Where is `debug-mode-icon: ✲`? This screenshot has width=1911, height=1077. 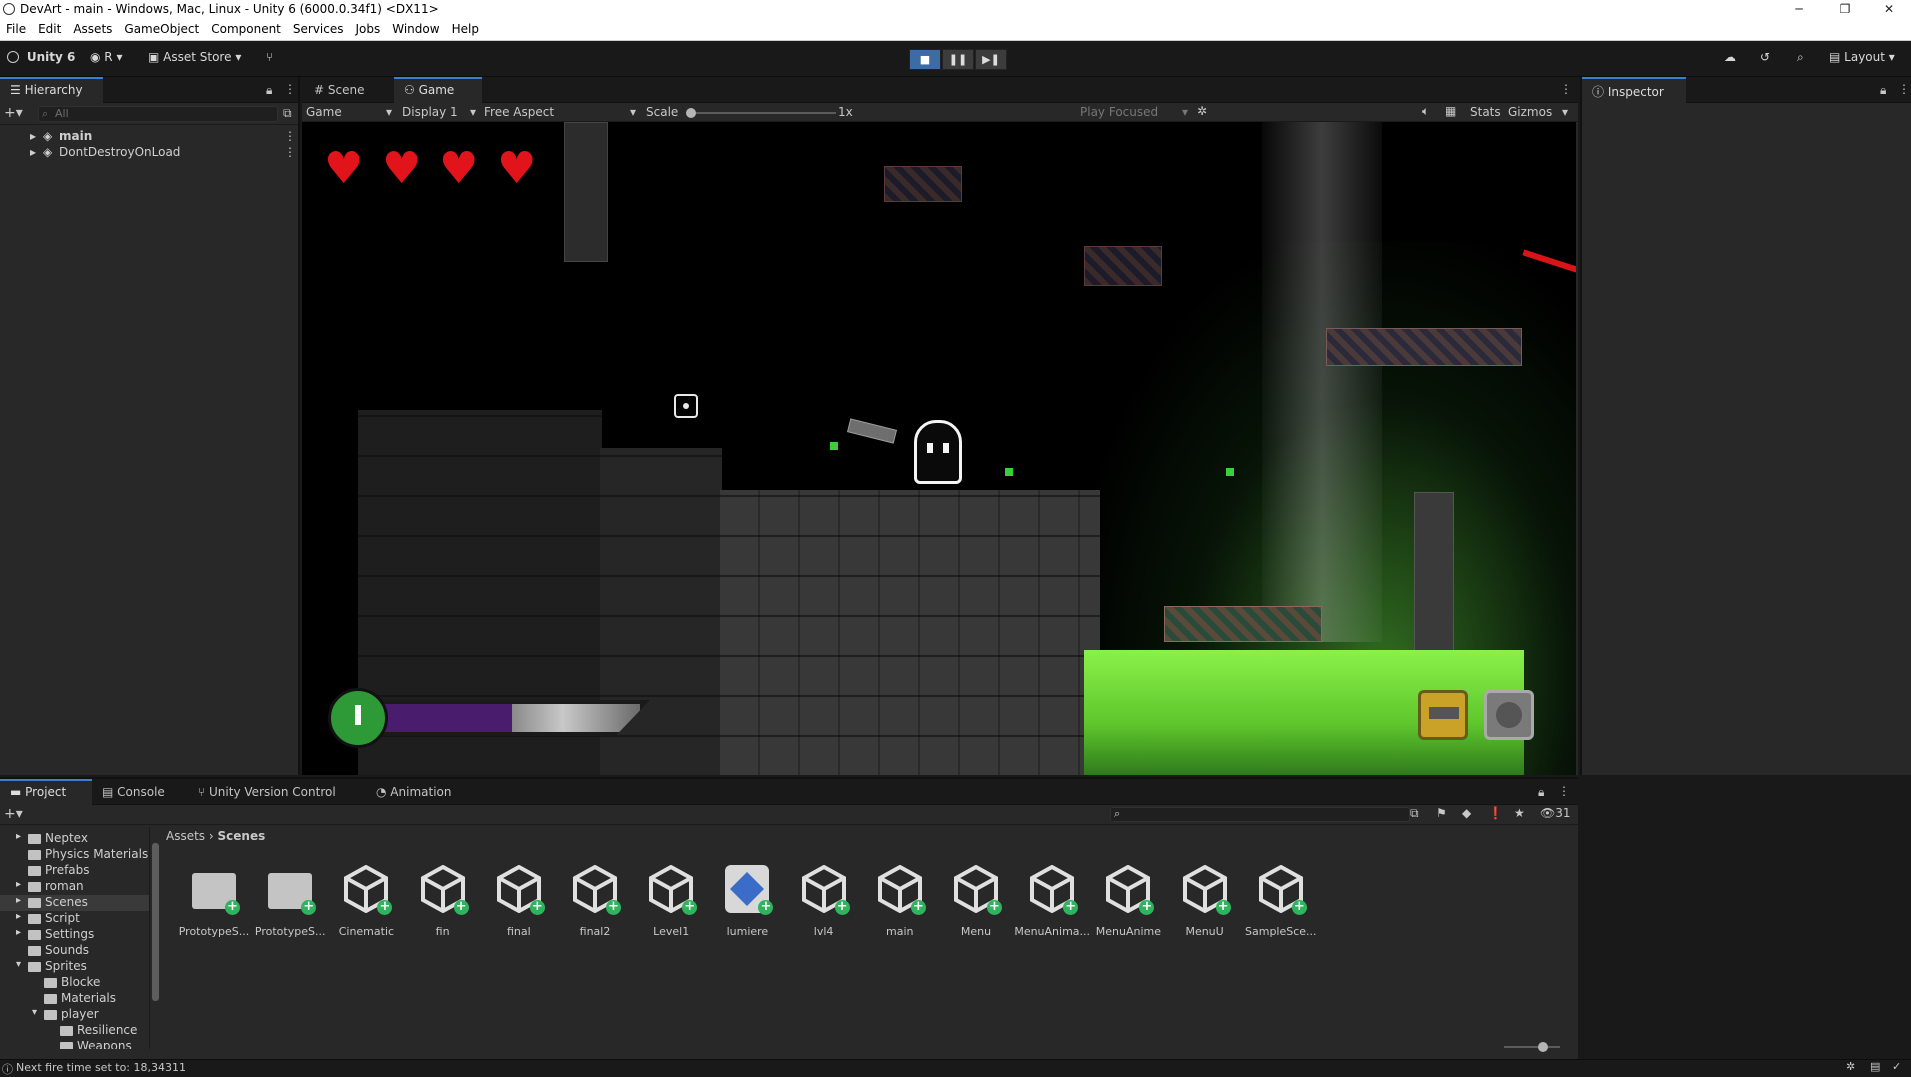
debug-mode-icon: ✲ is located at coordinates (1850, 1066).